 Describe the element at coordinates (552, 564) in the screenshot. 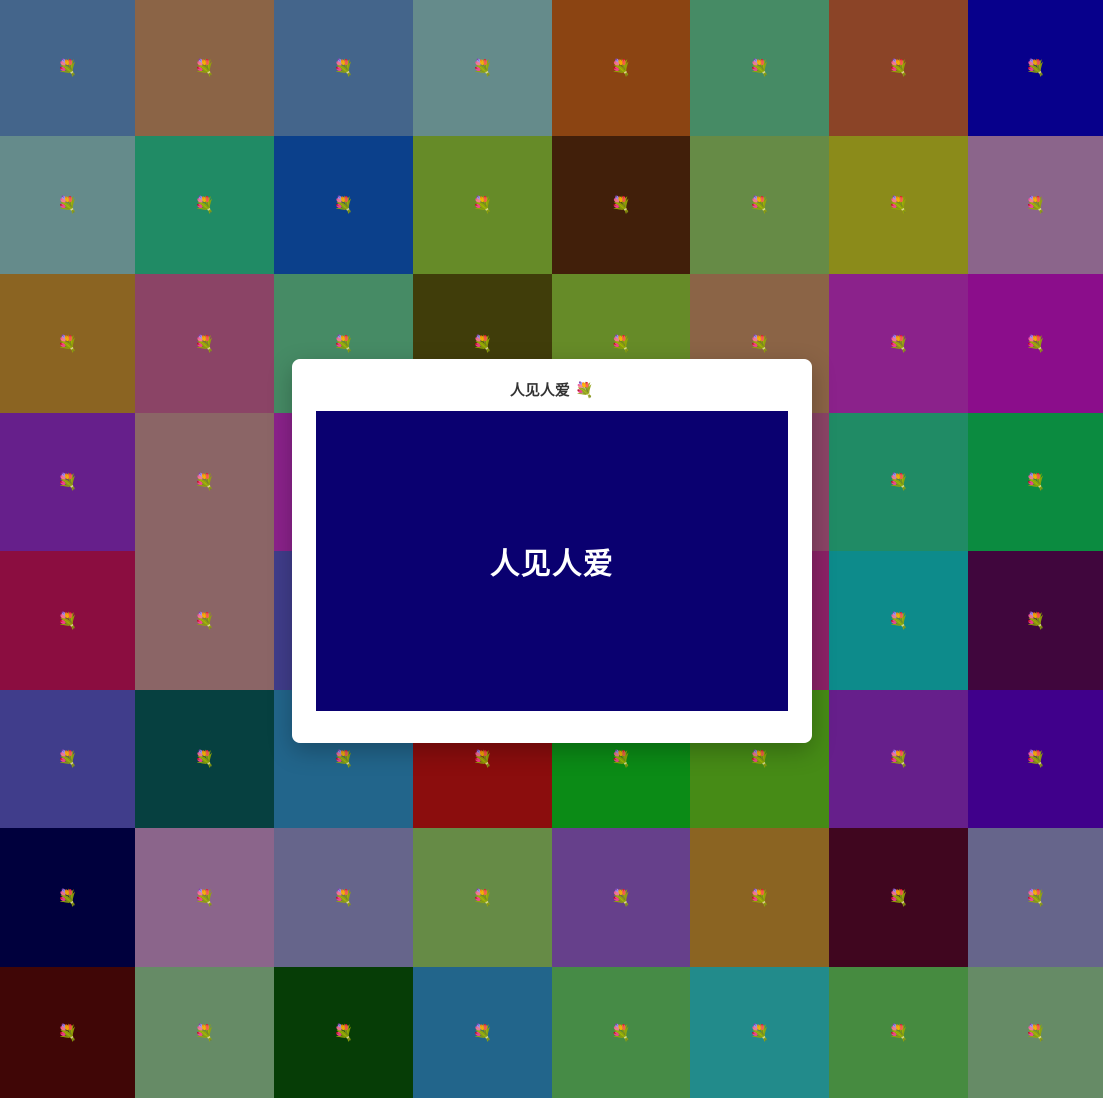

I see `dialog-panel-text: 人见人爱` at that location.